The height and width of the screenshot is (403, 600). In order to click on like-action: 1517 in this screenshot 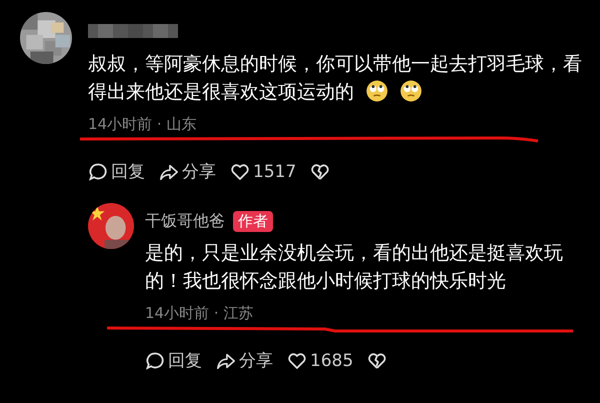, I will do `click(263, 172)`.